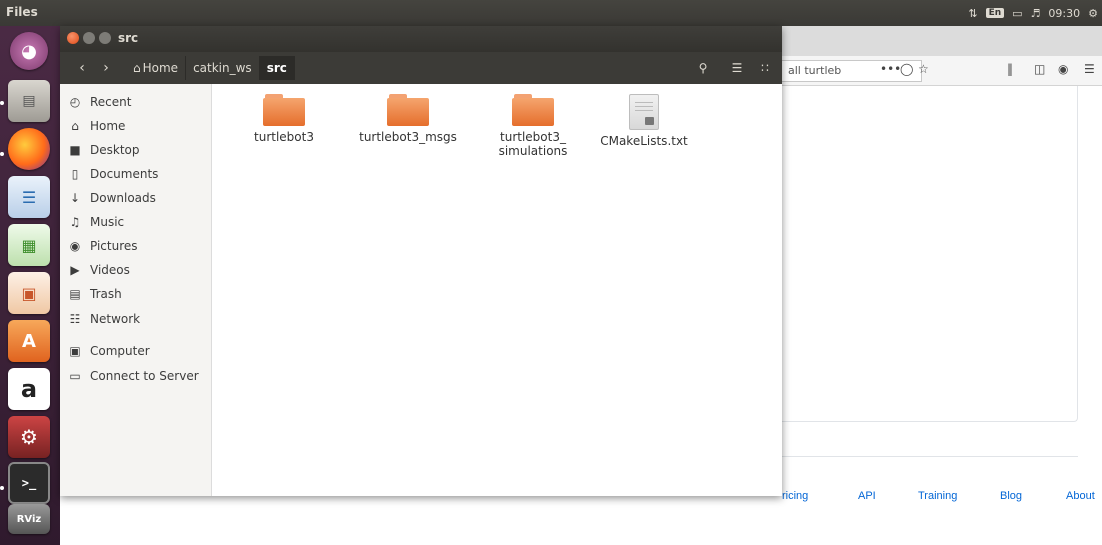  What do you see at coordinates (75, 102) in the screenshot?
I see `clock-icon: ◴` at bounding box center [75, 102].